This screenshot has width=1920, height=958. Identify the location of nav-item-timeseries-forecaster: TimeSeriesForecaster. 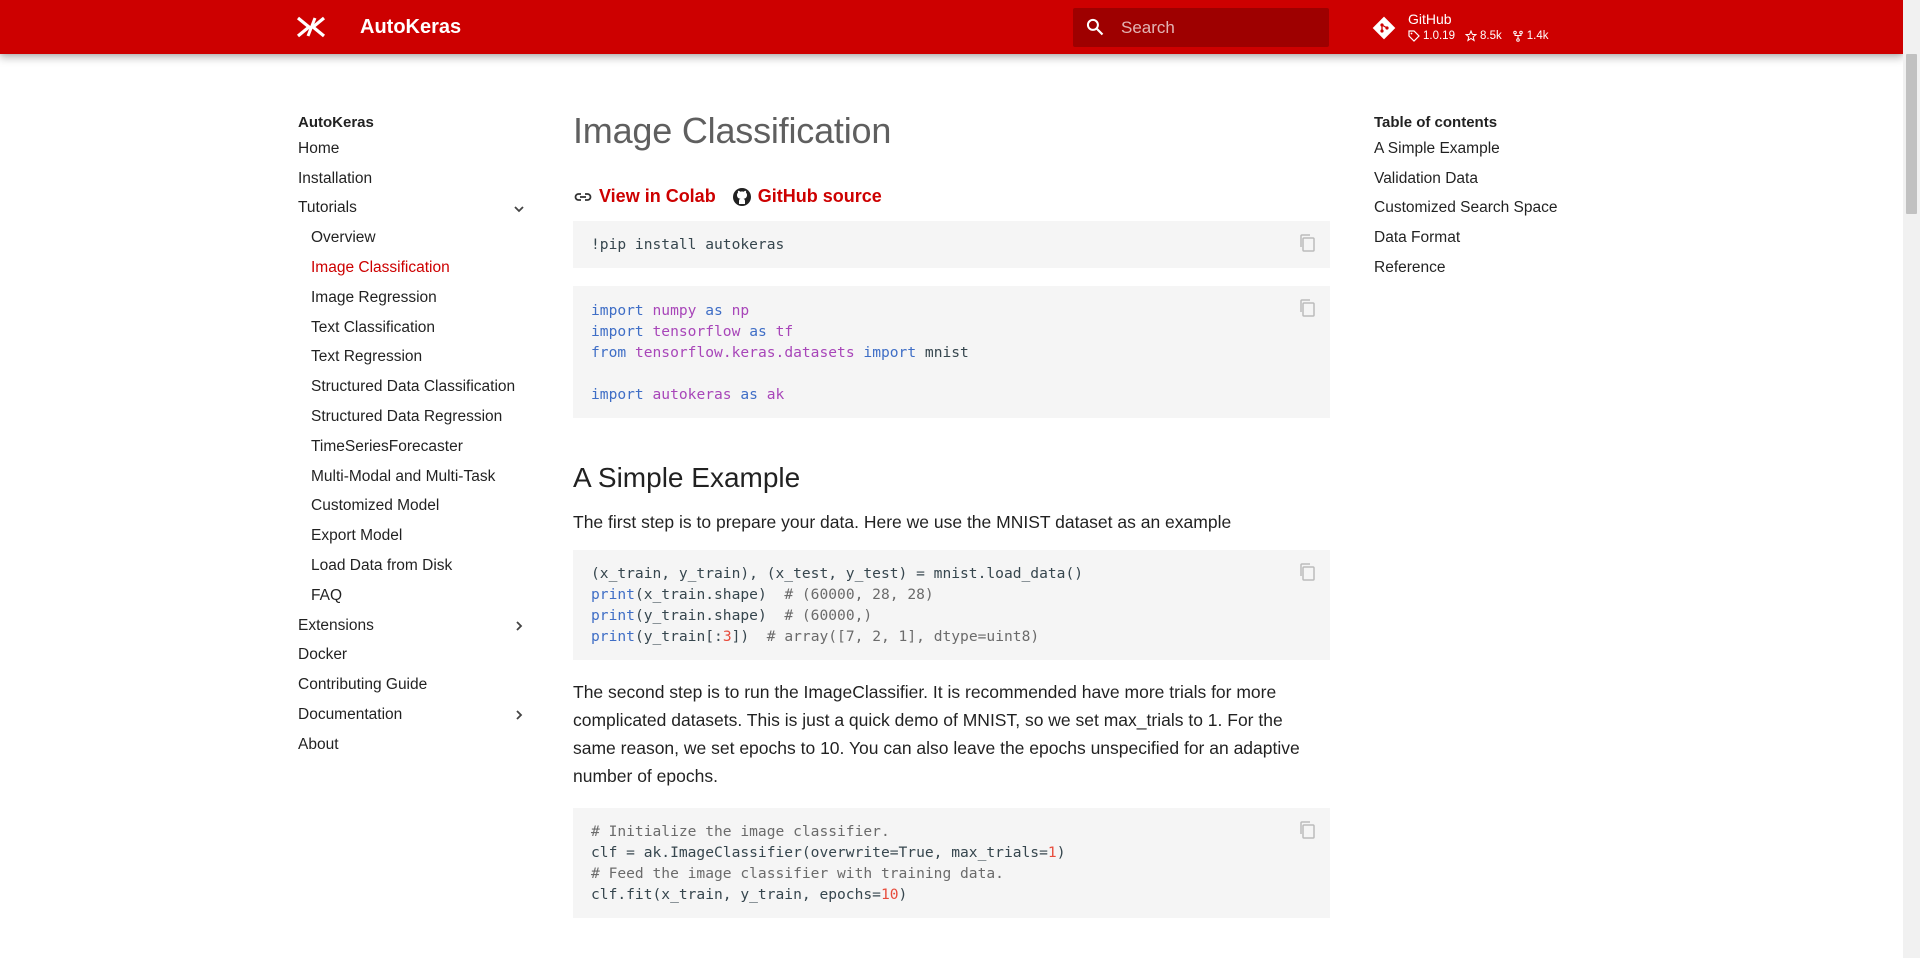
(418, 447).